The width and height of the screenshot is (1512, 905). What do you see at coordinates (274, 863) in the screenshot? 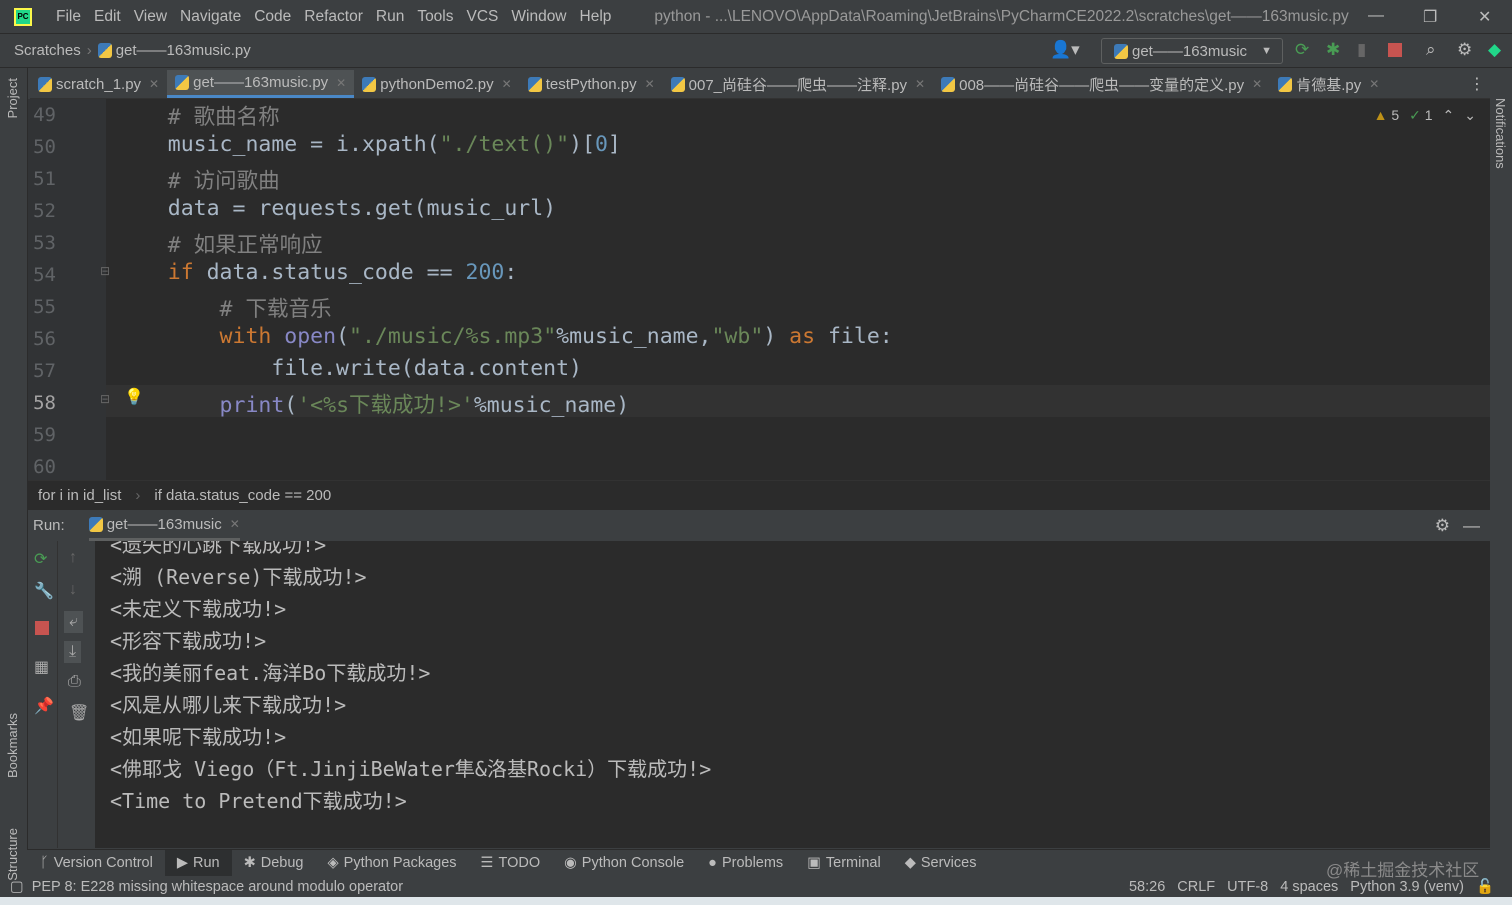
I see `tool-window-debug: ✱ Debug` at bounding box center [274, 863].